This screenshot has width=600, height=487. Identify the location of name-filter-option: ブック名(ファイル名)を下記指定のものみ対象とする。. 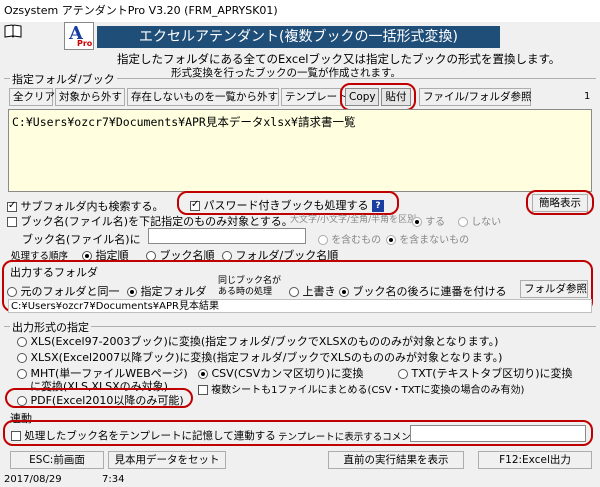
(150, 221).